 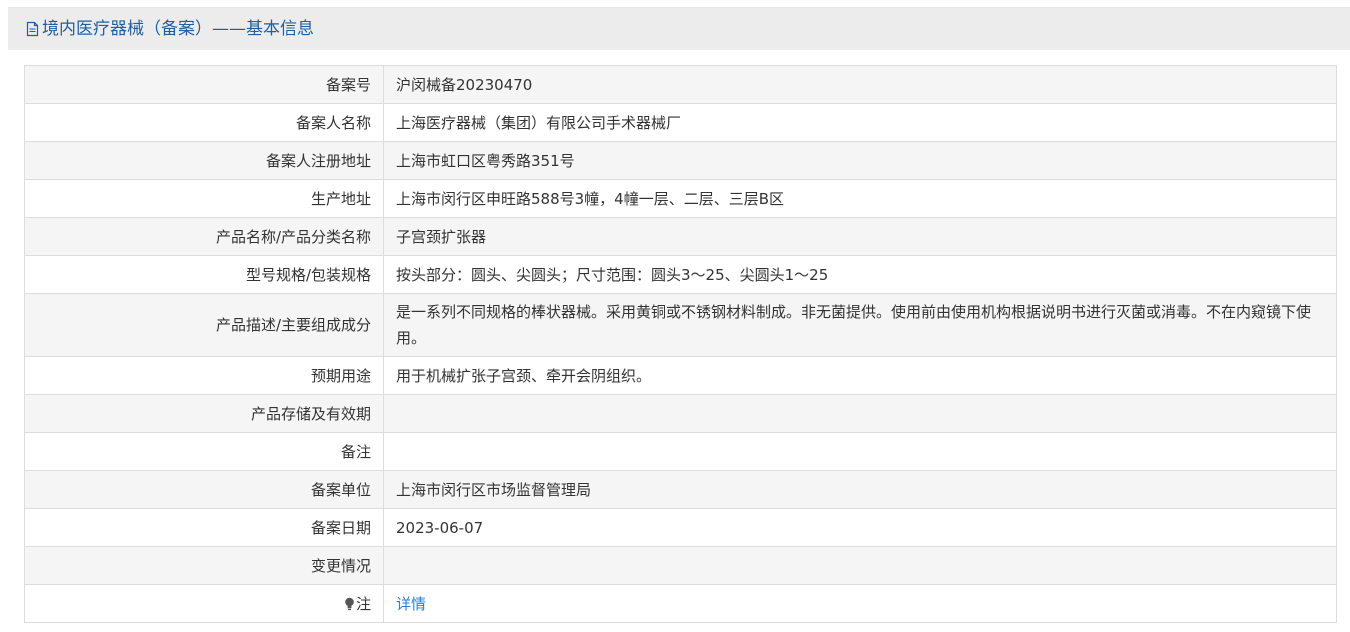 I want to click on table-row: 备案人名称 上海医疗器械（集团）有限公司手术器械厂, so click(x=680, y=122).